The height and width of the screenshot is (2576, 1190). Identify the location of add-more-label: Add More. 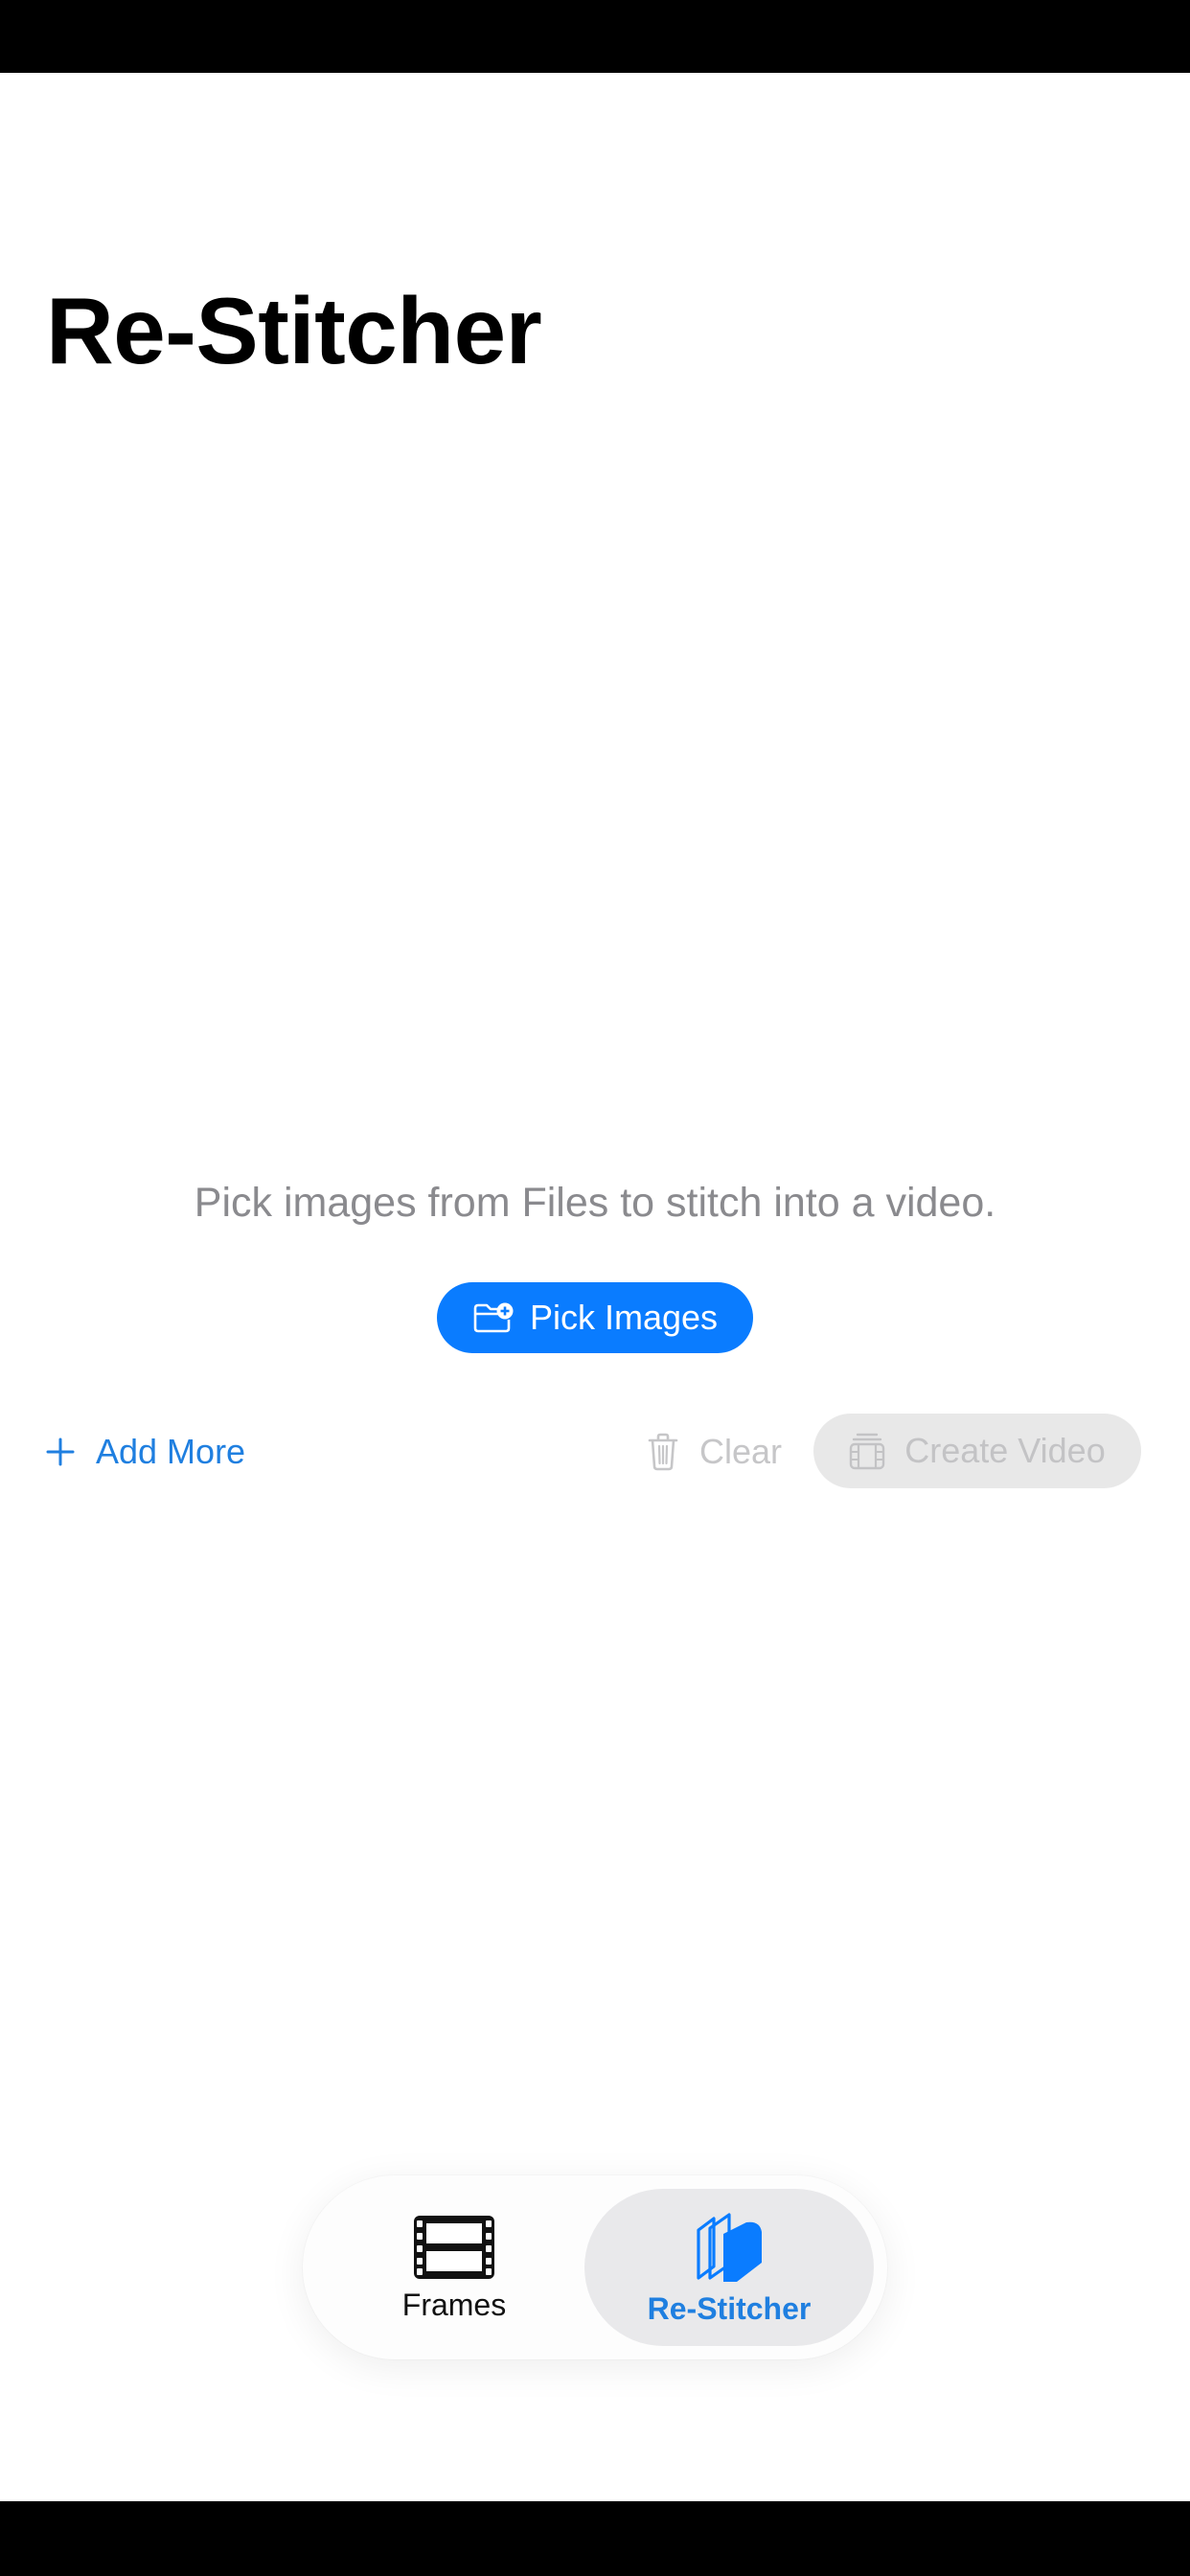
(171, 1451).